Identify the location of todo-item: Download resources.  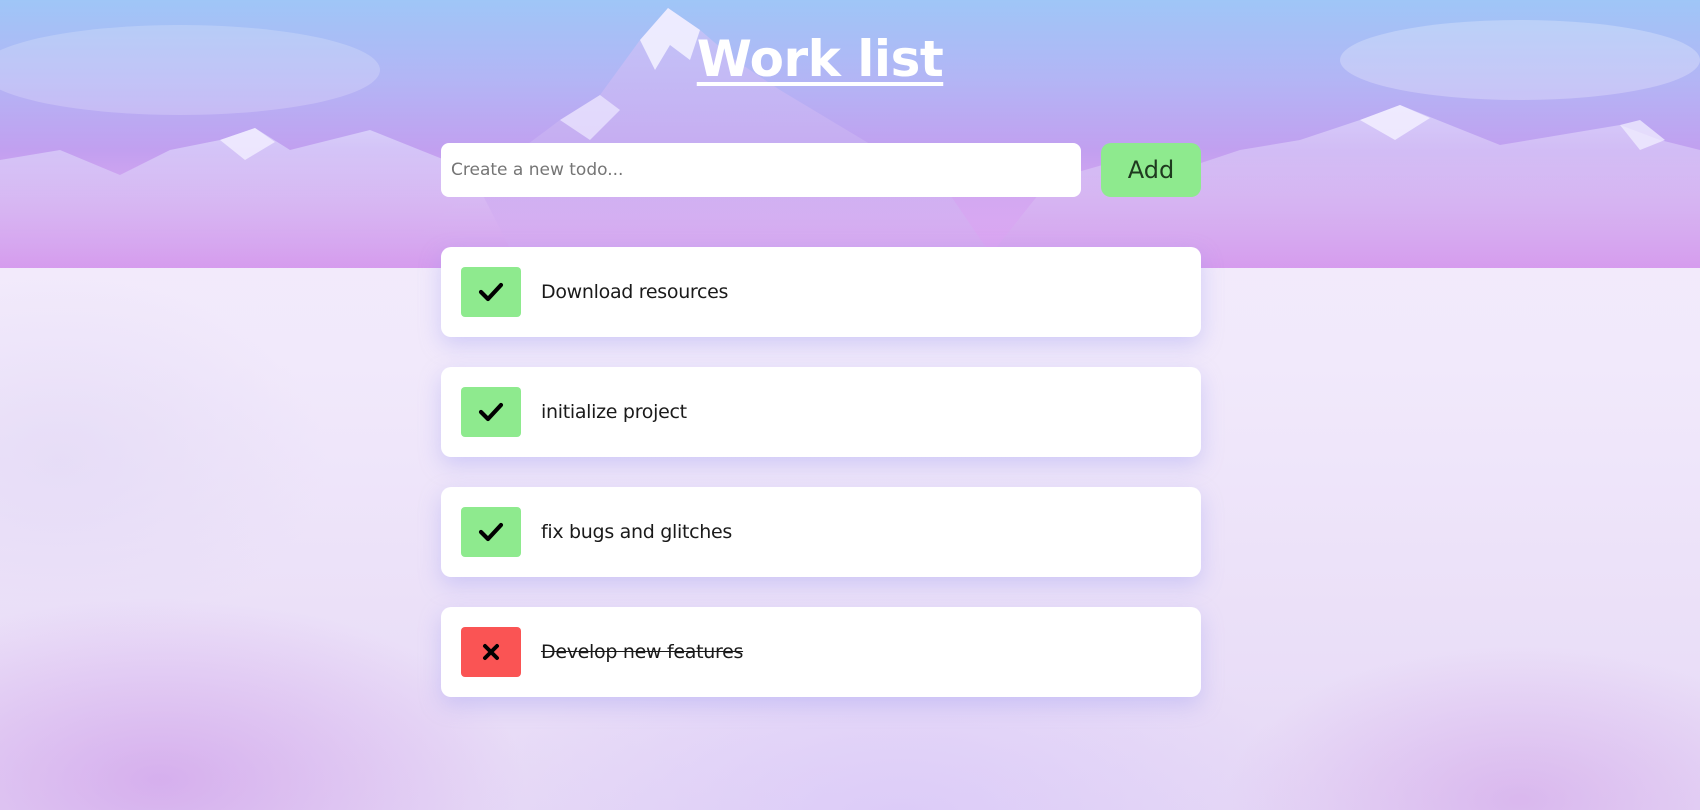
(821, 292).